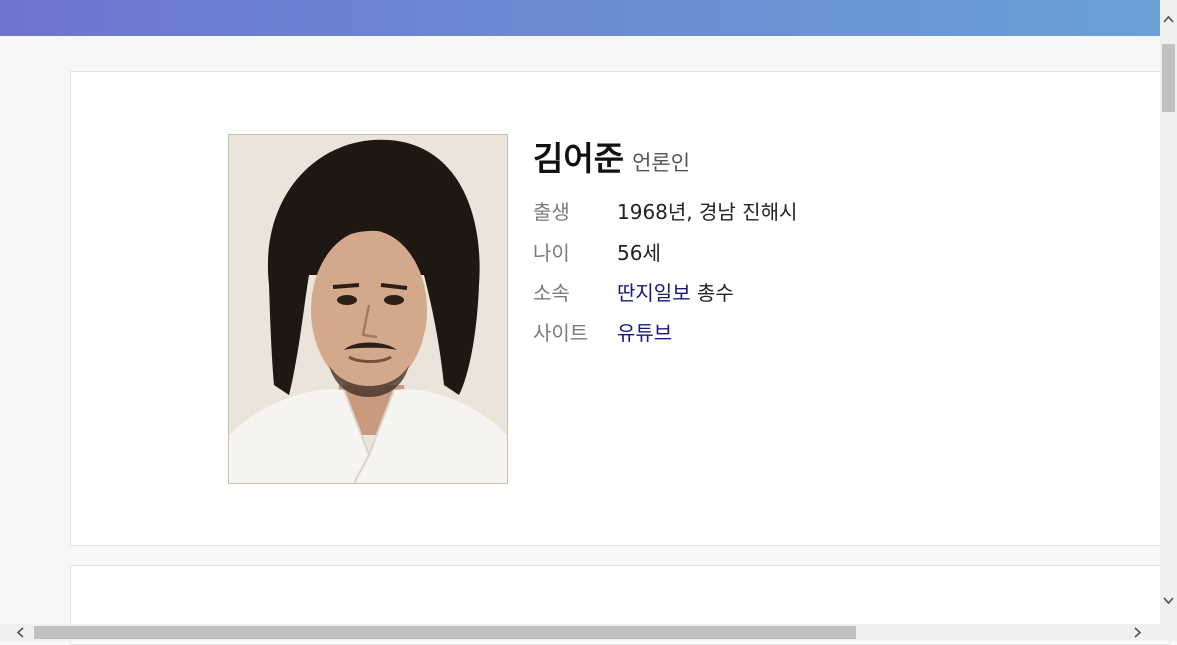  I want to click on scroll-left-icon, so click(20, 634).